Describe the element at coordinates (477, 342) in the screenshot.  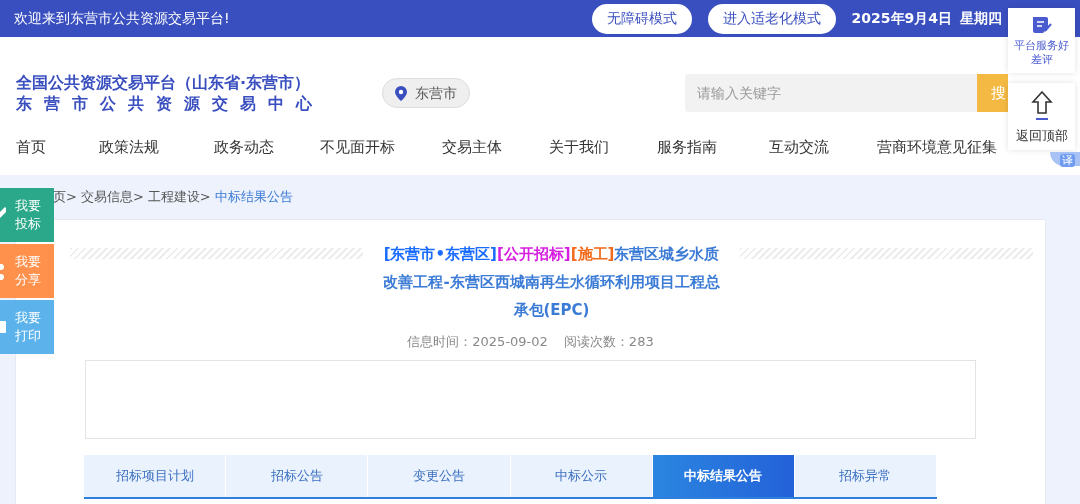
I see `meta-text: 信息时间：2025-09-02` at that location.